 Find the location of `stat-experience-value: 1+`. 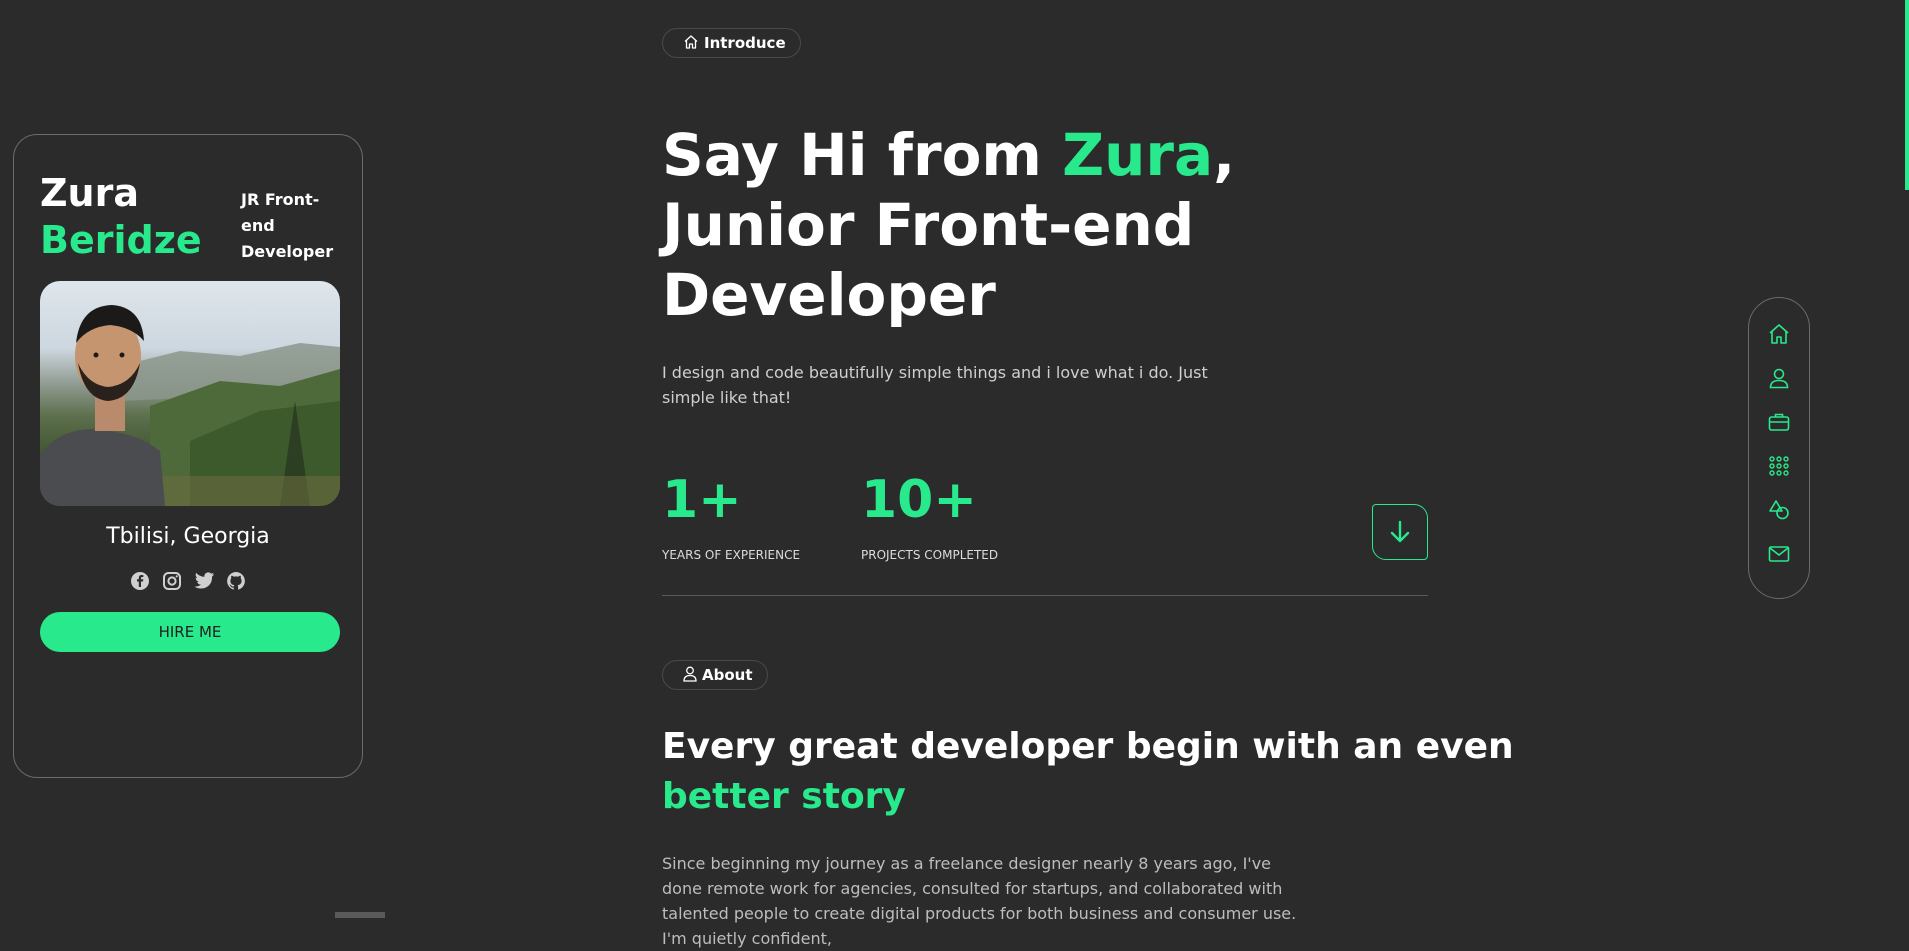

stat-experience-value: 1+ is located at coordinates (702, 500).